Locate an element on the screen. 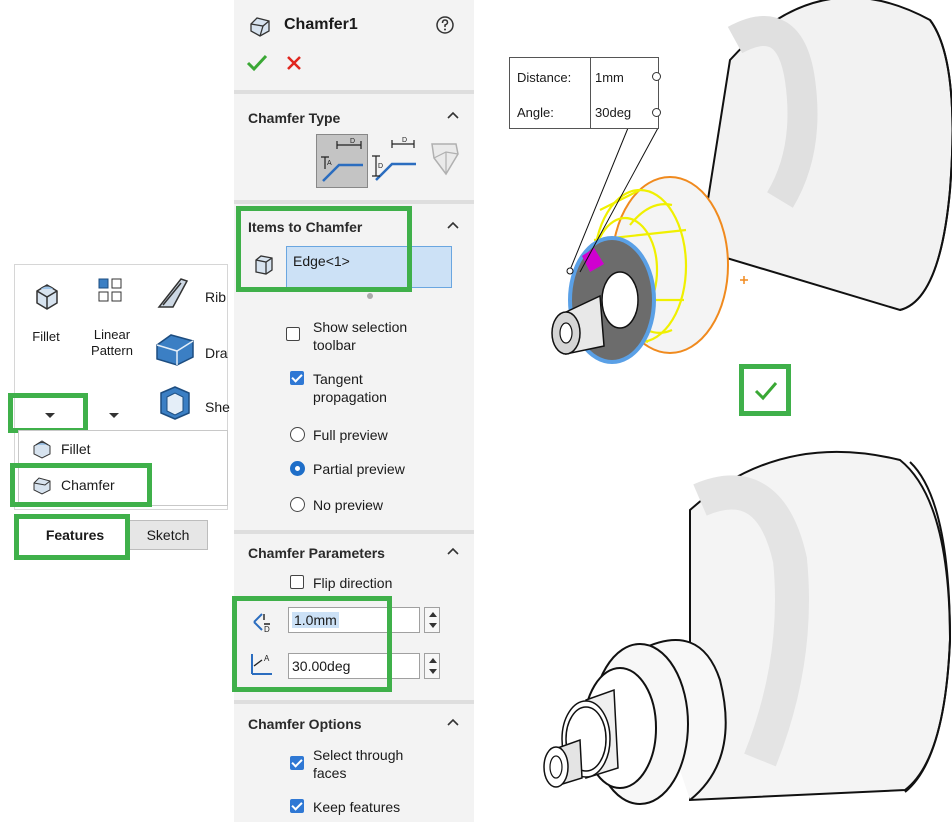 Image resolution: width=952 pixels, height=822 pixels. highlight-features-tab is located at coordinates (72, 537).